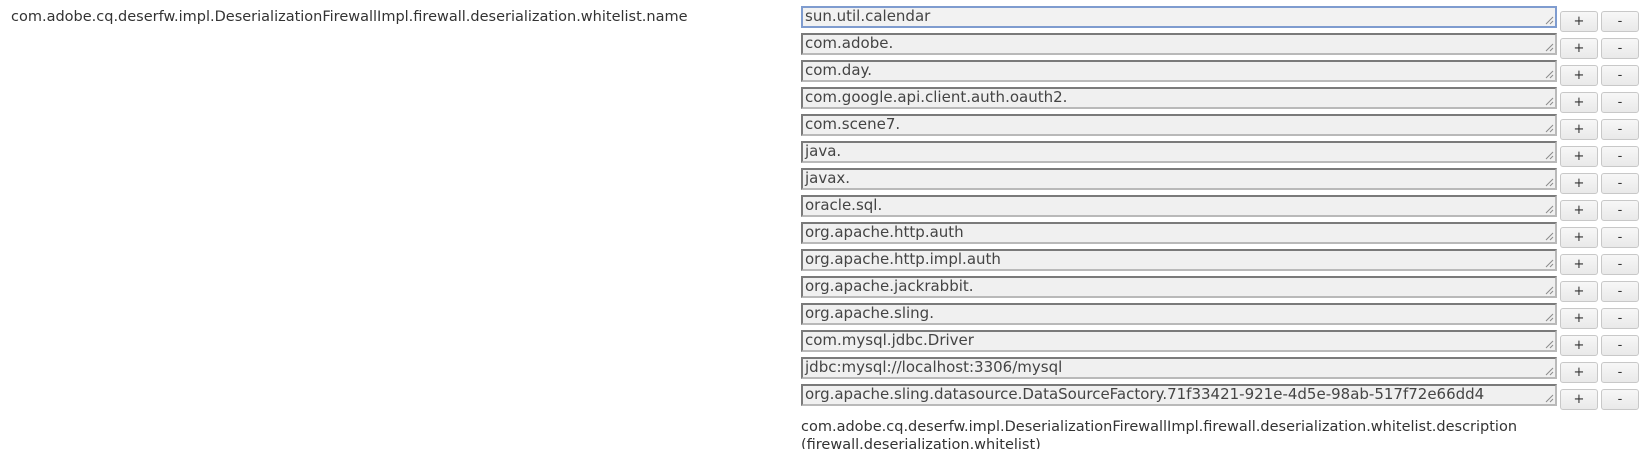  Describe the element at coordinates (1179, 233) in the screenshot. I see `value-field: org.apache.http.auth` at that location.